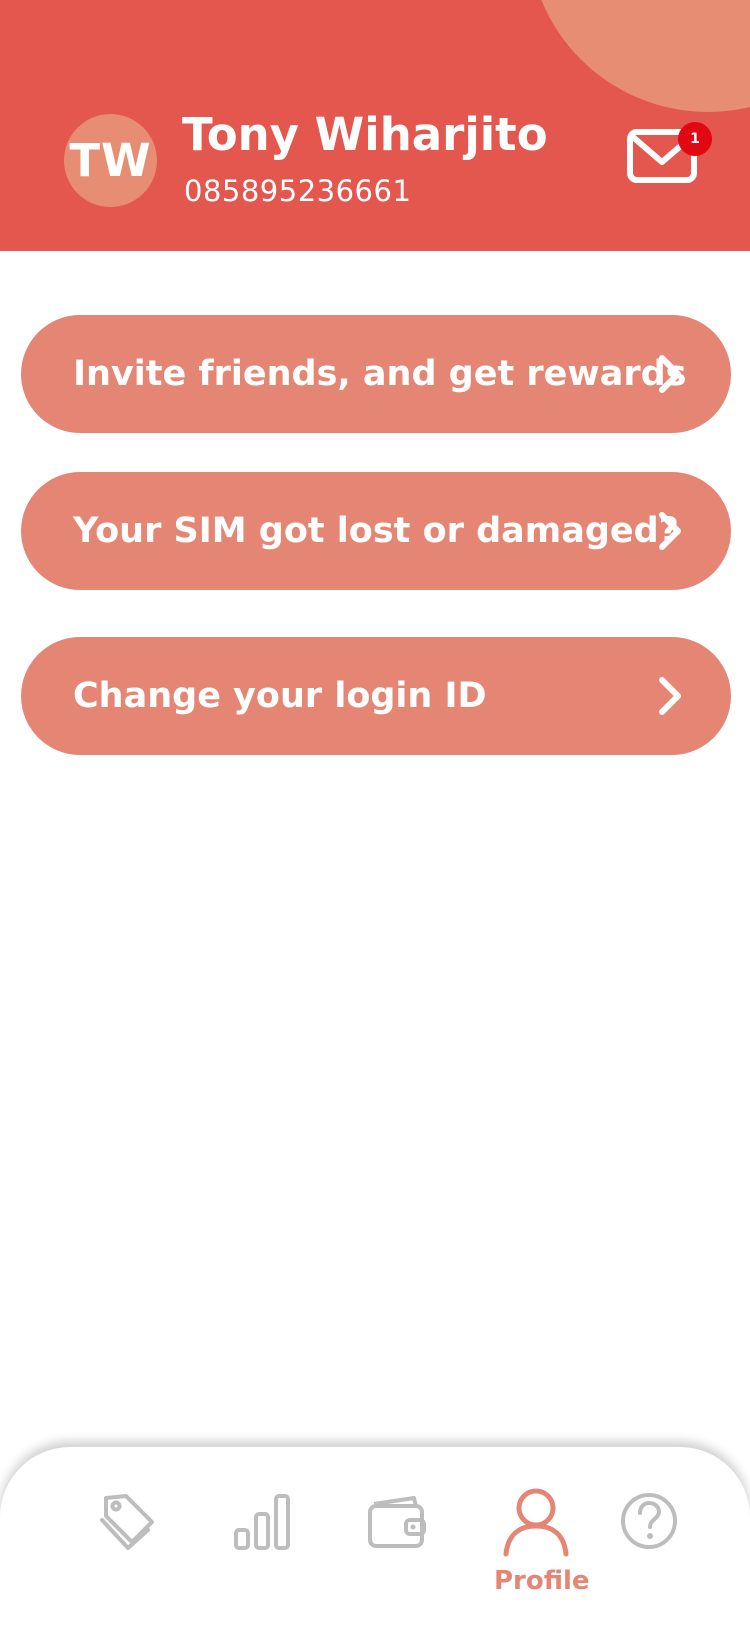 The image size is (750, 1628). I want to click on tags-icon, so click(127, 1522).